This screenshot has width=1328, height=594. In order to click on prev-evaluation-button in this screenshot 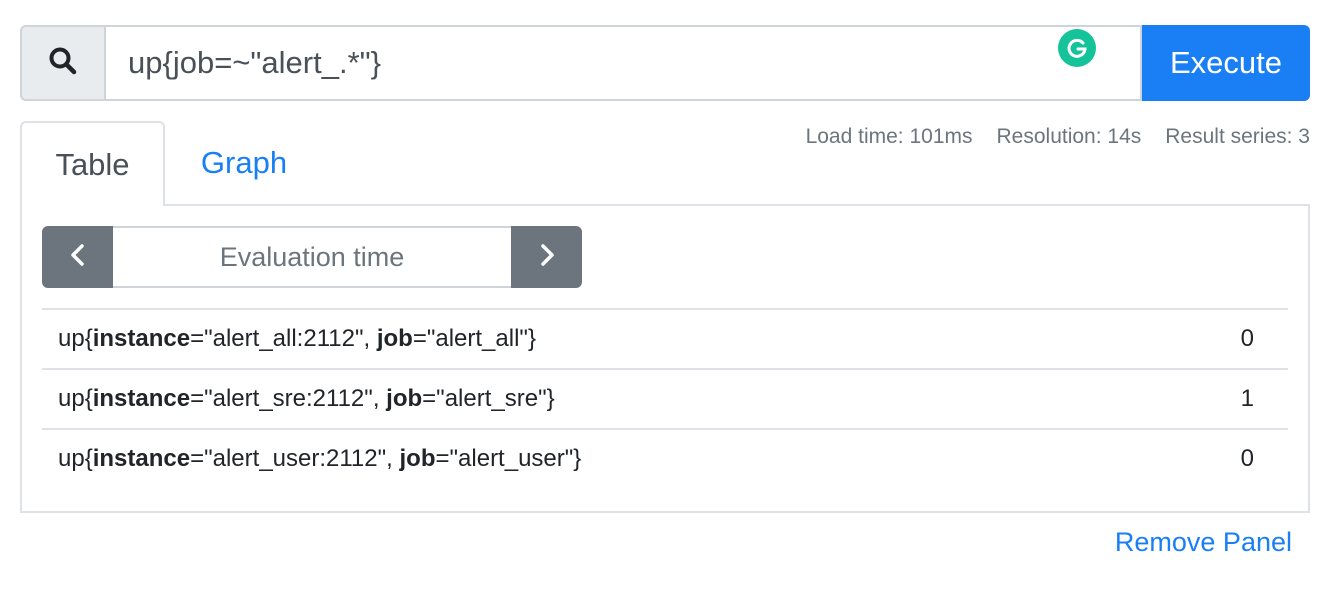, I will do `click(77, 257)`.